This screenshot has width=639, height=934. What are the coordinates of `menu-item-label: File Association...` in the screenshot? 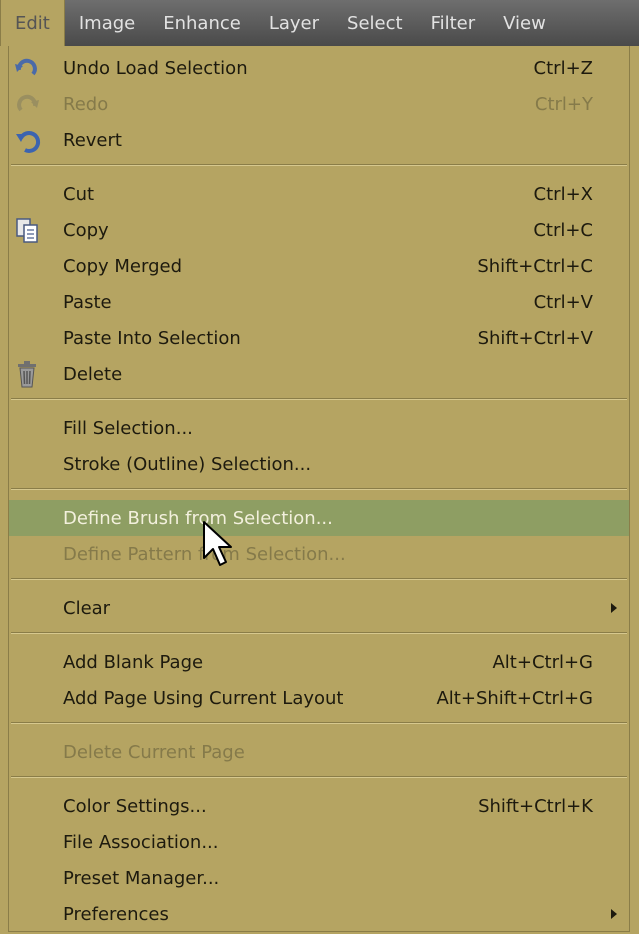 It's located at (141, 842).